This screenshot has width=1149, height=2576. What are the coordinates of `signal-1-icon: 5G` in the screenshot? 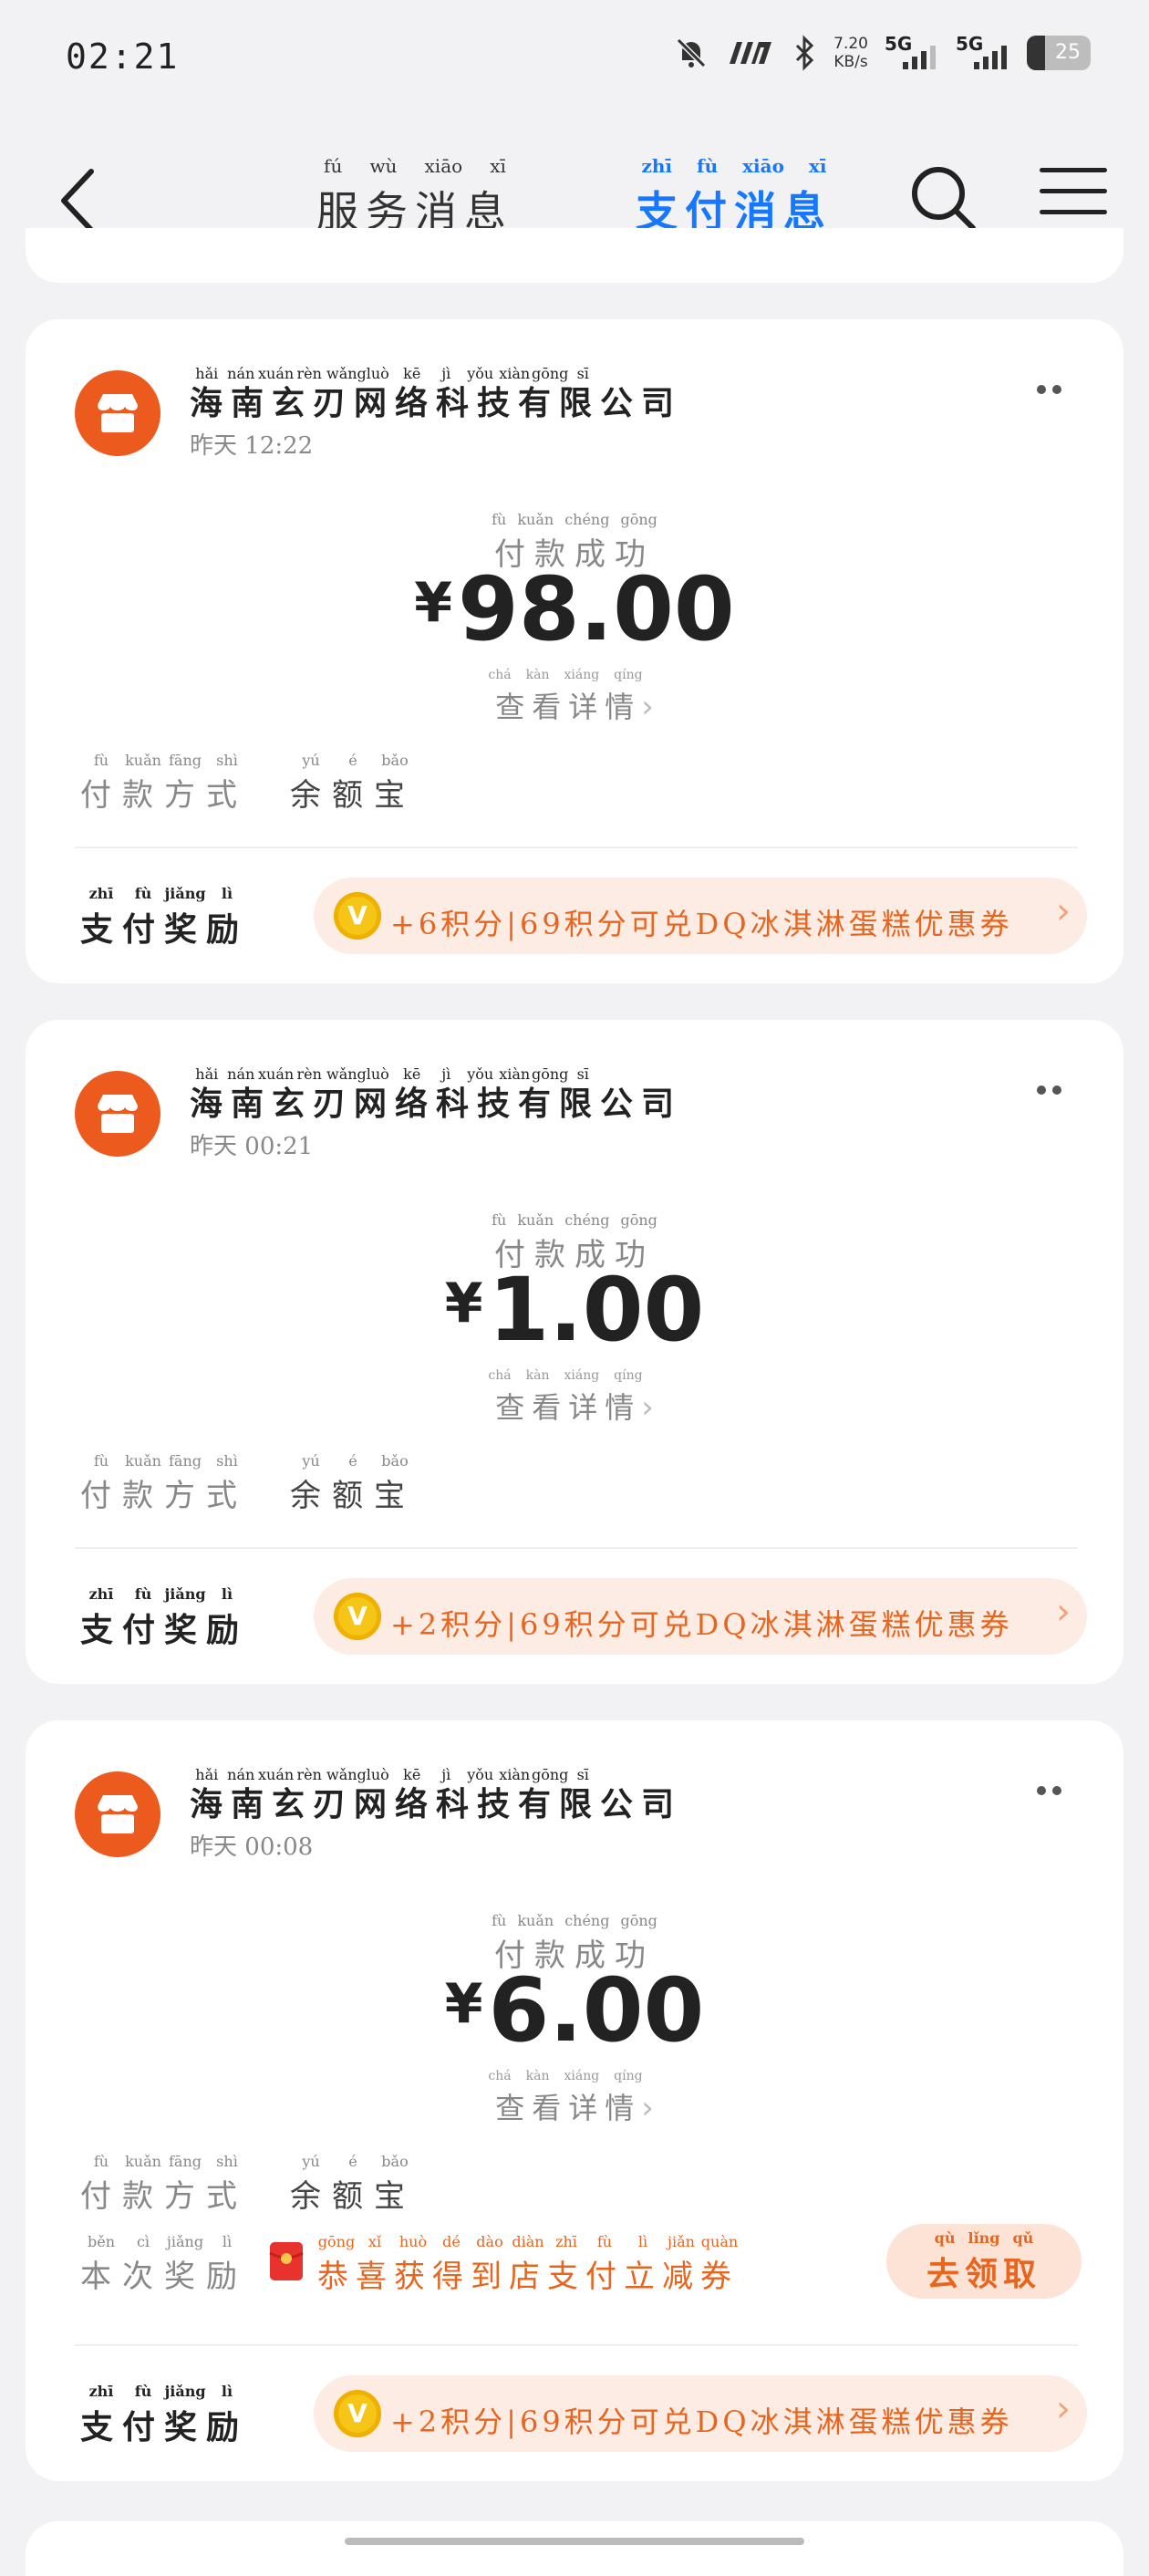 It's located at (912, 51).